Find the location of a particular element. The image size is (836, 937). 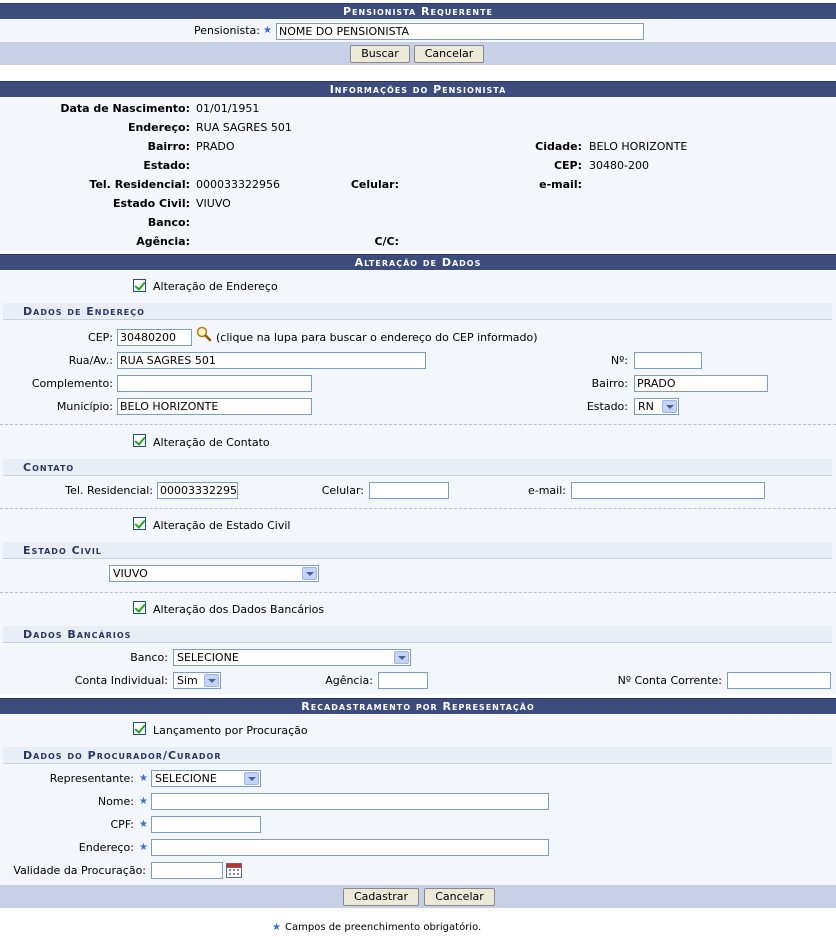

tel-label: Tel. Residencial: is located at coordinates (109, 490).